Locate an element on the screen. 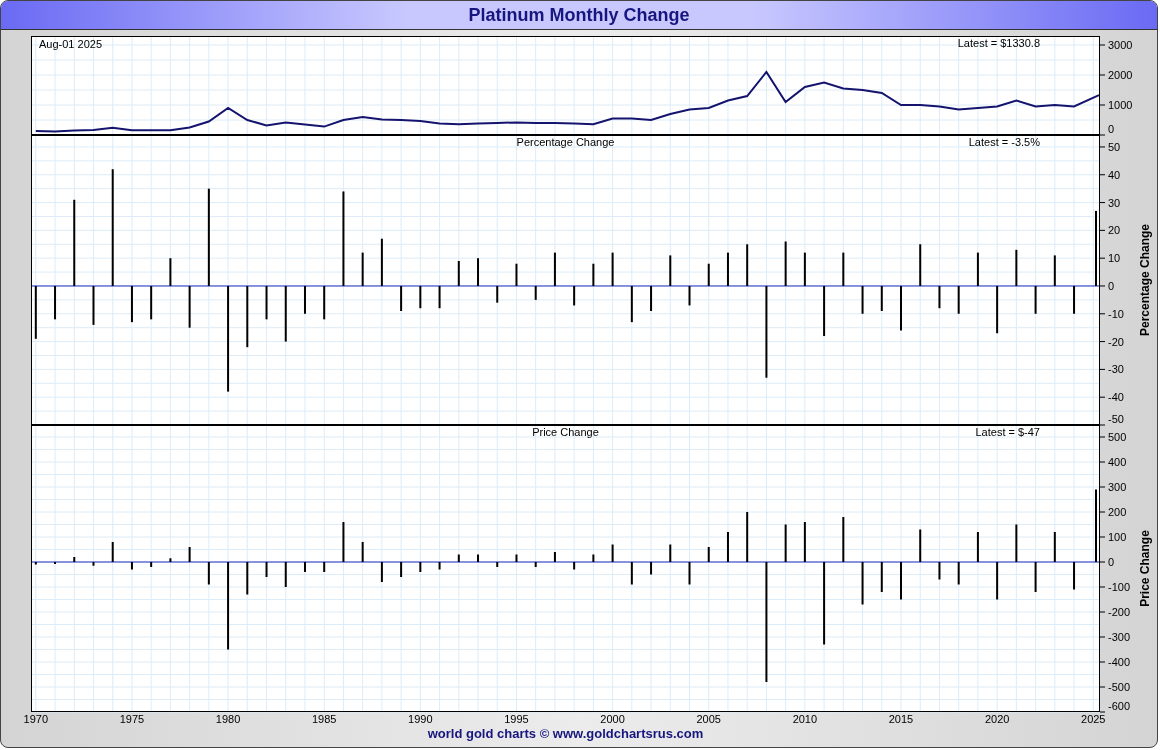  tick-label: 300 is located at coordinates (1117, 487).